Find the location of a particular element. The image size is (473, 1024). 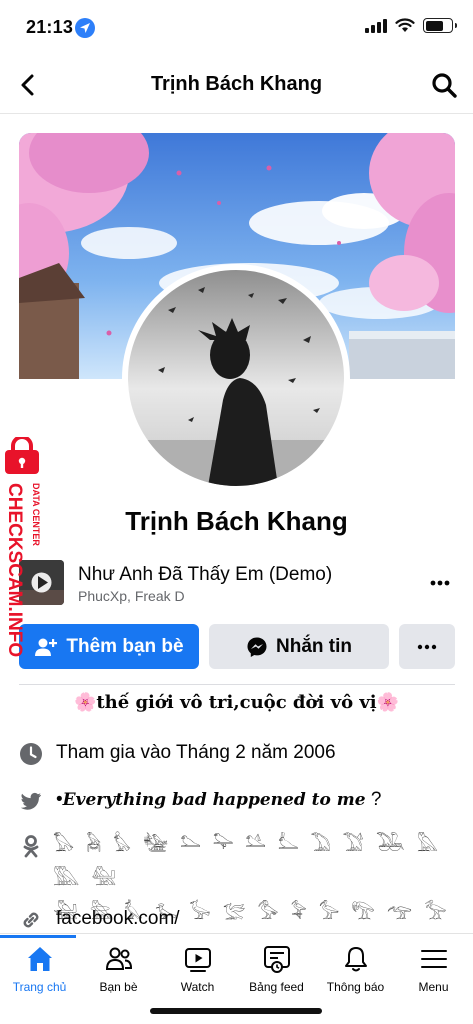

twitter-suffix: ? is located at coordinates (373, 799).